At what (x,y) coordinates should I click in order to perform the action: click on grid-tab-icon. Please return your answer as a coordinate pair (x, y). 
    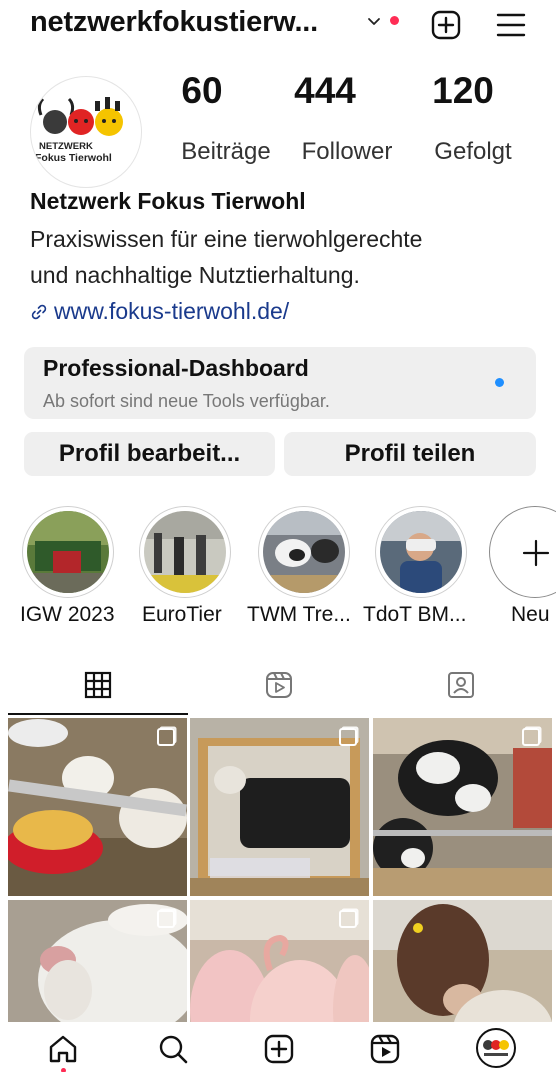
    Looking at the image, I should click on (98, 685).